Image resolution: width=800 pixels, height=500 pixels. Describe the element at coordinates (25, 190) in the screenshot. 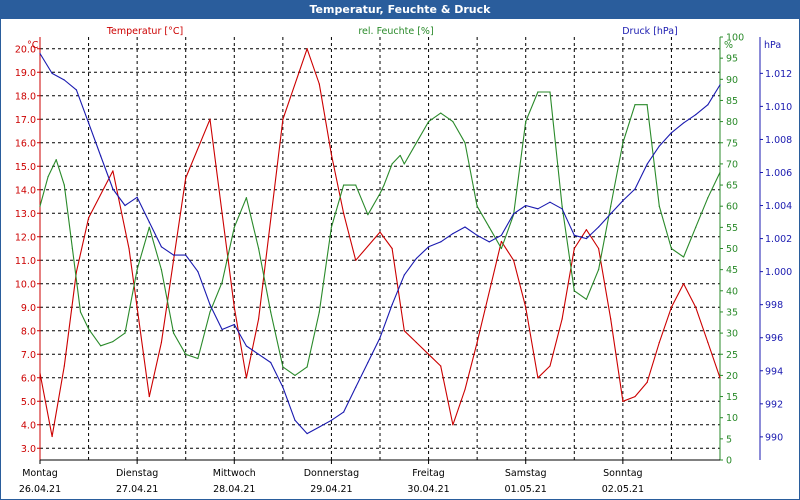

I see `temperature-tick-label: 14.0` at that location.